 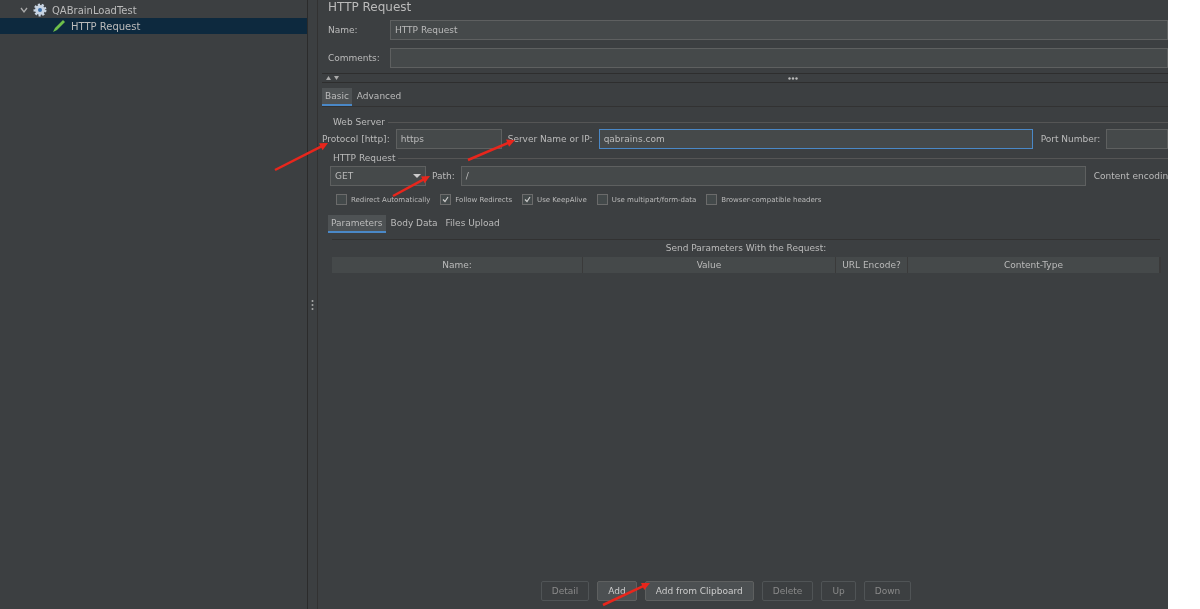 I want to click on dropdown-arrow-icon, so click(x=417, y=176).